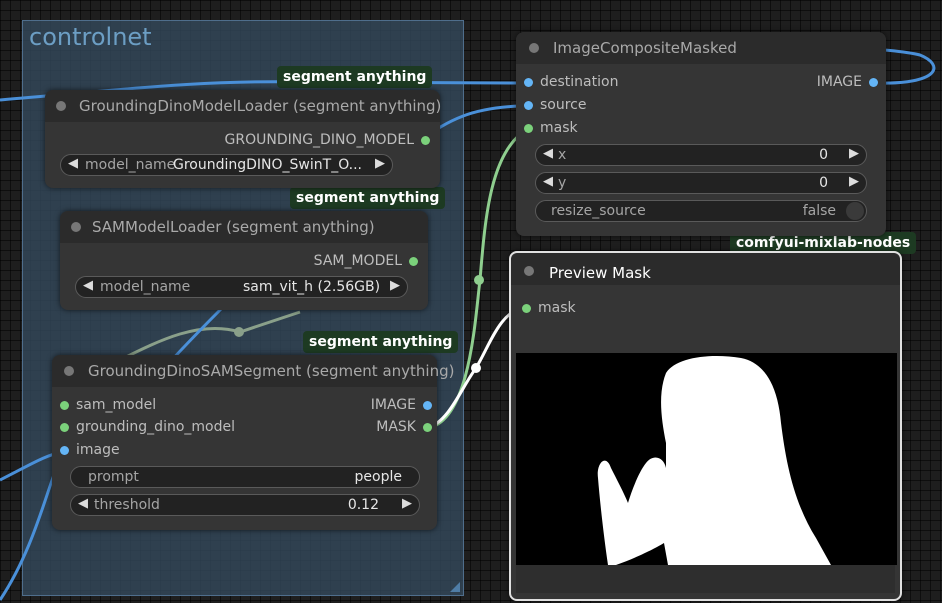 Image resolution: width=942 pixels, height=603 pixels. I want to click on x-number-widget: ◀ x 0 ▶, so click(701, 155).